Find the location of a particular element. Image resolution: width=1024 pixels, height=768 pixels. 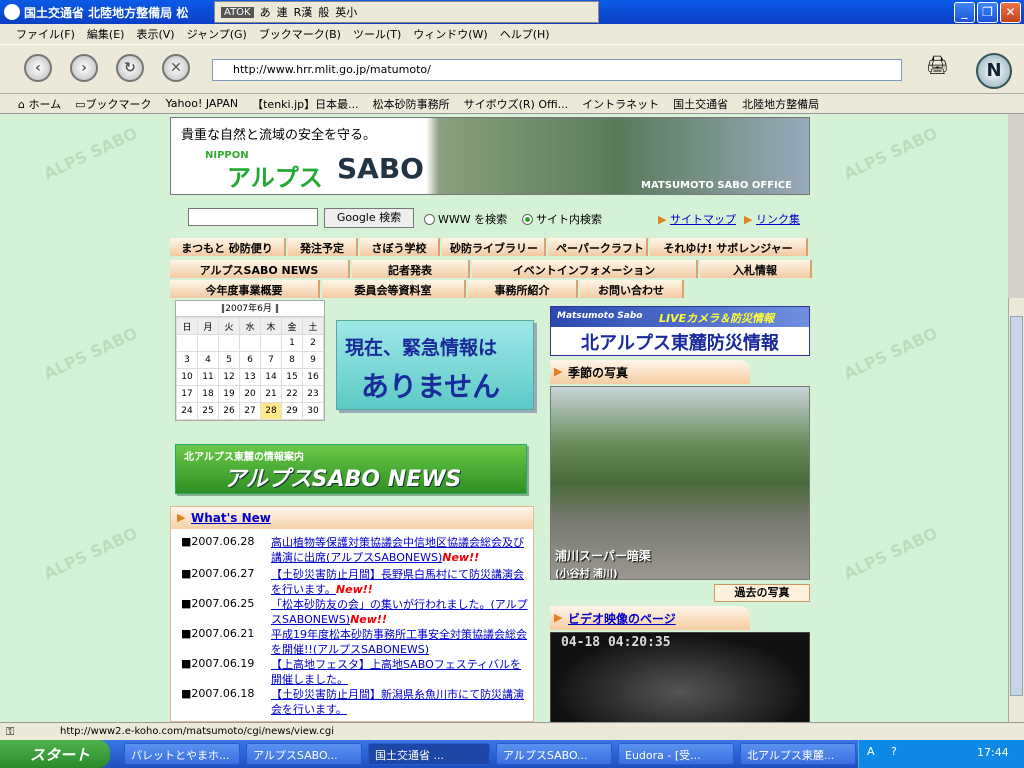

reload-icon: ↻ is located at coordinates (130, 68).